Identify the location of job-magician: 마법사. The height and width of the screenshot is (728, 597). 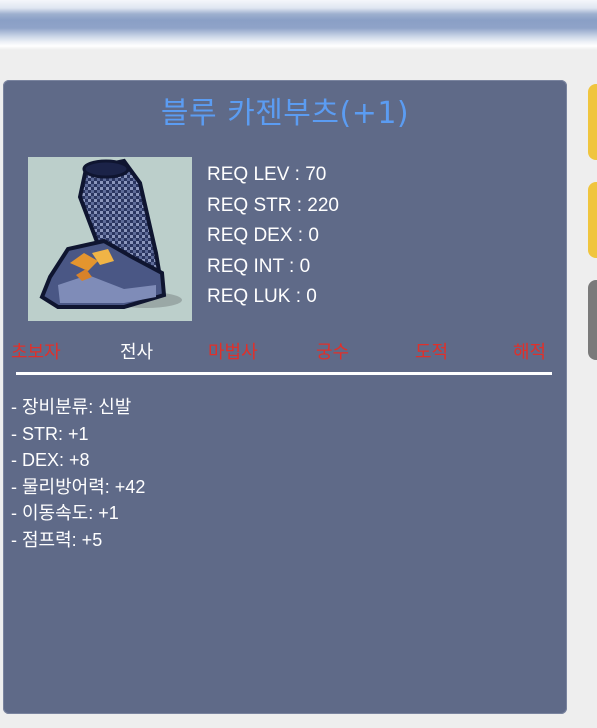
(233, 352).